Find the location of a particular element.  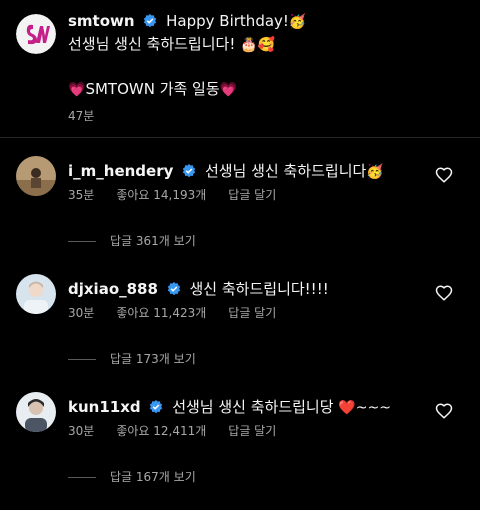

hendery-avatar is located at coordinates (36, 176).